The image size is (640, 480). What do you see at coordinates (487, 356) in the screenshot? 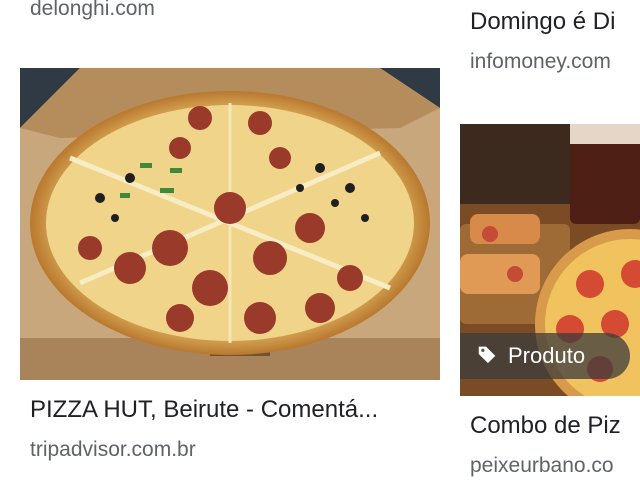
I see `tag-icon` at bounding box center [487, 356].